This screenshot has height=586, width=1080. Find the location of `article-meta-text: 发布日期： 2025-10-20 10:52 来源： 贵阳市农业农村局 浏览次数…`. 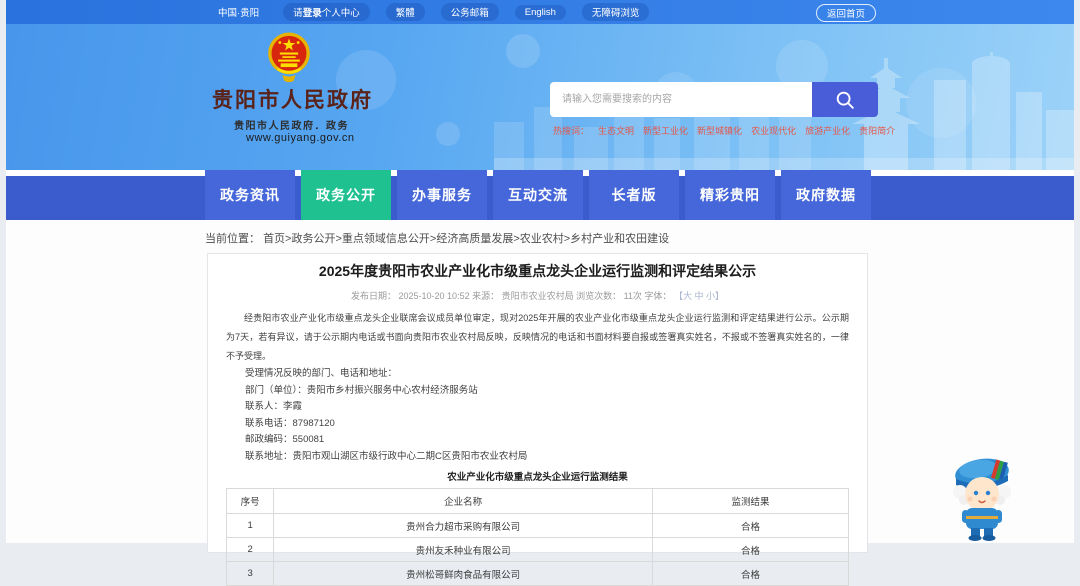

article-meta-text: 发布日期： 2025-10-20 10:52 来源： 贵阳市农业农村局 浏览次数… is located at coordinates (511, 296).